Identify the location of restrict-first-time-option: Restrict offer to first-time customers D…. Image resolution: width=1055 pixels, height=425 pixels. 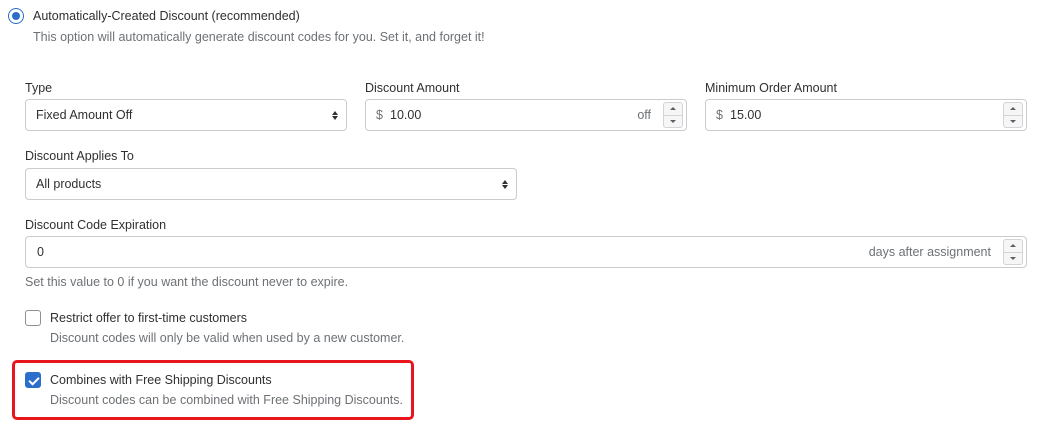
(214, 328).